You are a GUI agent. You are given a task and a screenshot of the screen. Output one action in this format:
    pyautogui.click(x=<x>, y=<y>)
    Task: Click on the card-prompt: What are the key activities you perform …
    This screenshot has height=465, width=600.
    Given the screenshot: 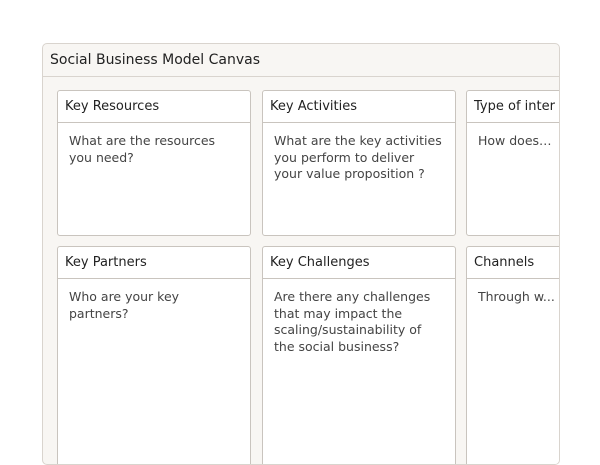 What is the action you would take?
    pyautogui.click(x=359, y=153)
    